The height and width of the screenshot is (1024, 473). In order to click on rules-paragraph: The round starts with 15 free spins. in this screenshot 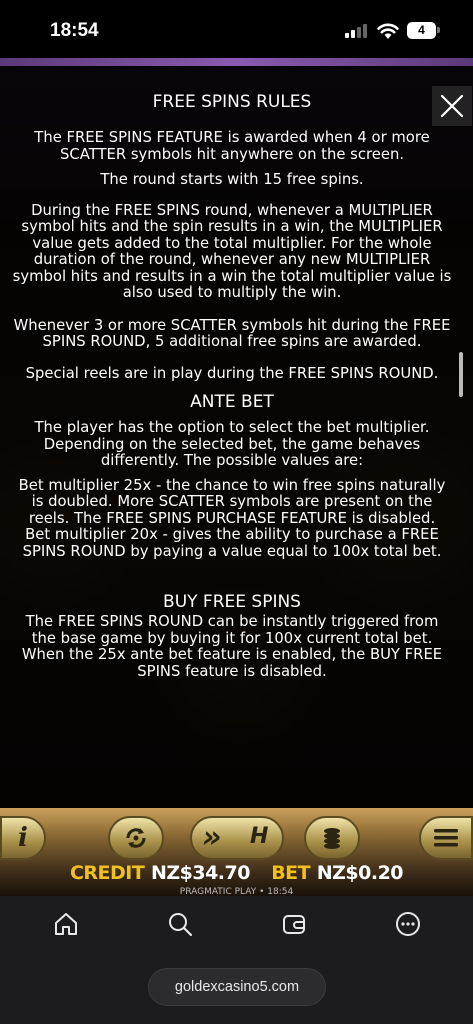, I will do `click(232, 179)`.